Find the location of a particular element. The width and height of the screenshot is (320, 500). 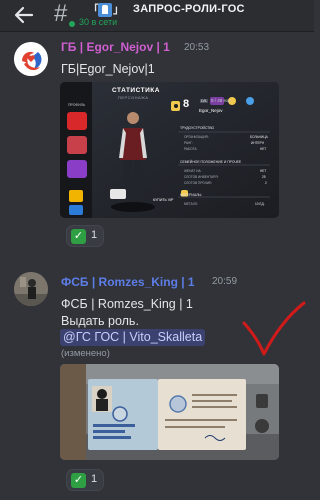

stat-label: РАНГ: is located at coordinates (188, 143).